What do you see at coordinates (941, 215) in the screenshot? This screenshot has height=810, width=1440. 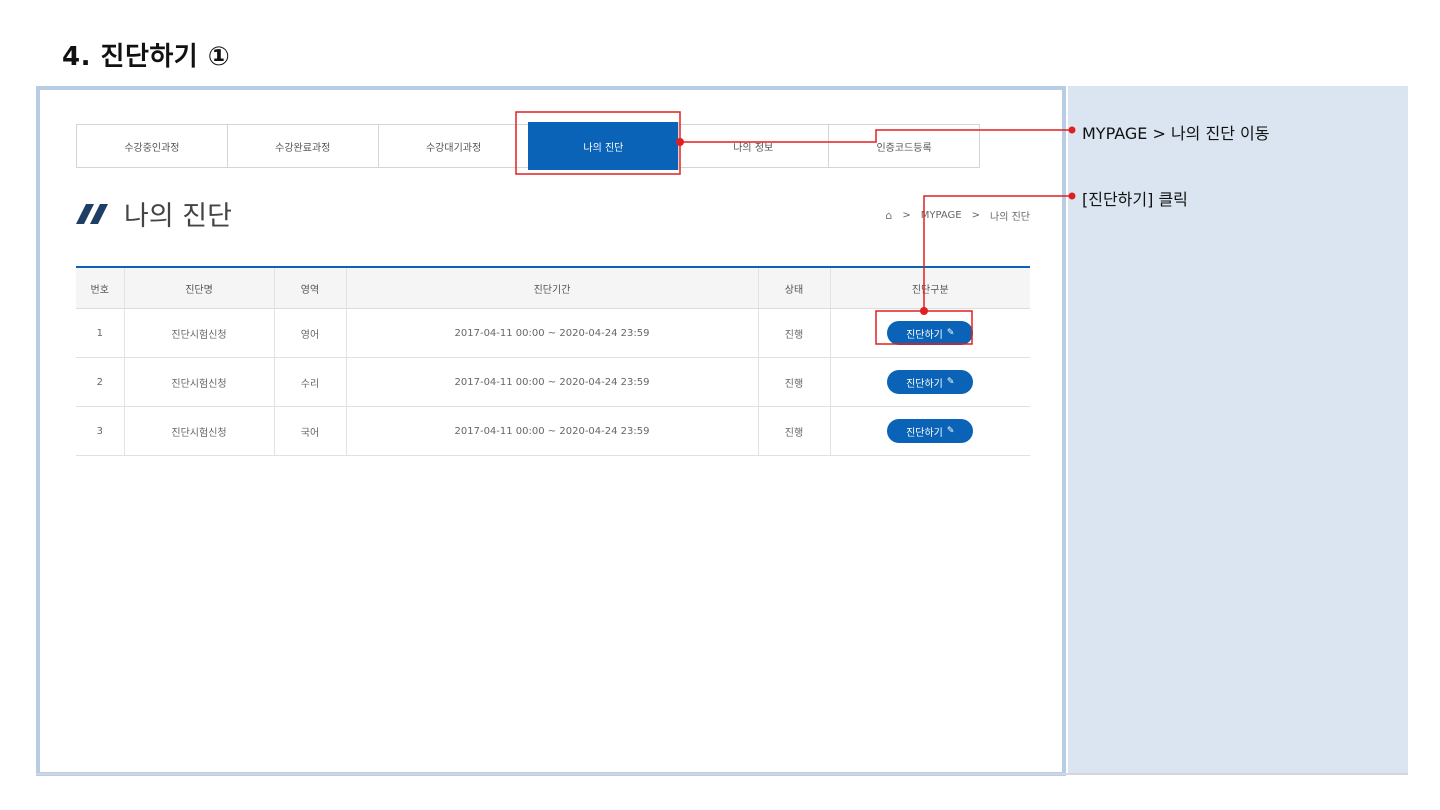 I see `breadcrumb-mypage: MYPAGE` at bounding box center [941, 215].